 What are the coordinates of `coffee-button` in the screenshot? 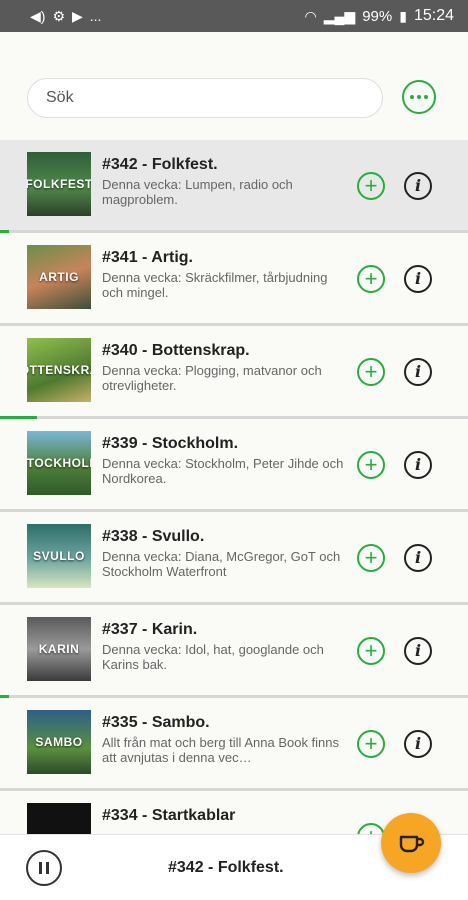 It's located at (411, 843).